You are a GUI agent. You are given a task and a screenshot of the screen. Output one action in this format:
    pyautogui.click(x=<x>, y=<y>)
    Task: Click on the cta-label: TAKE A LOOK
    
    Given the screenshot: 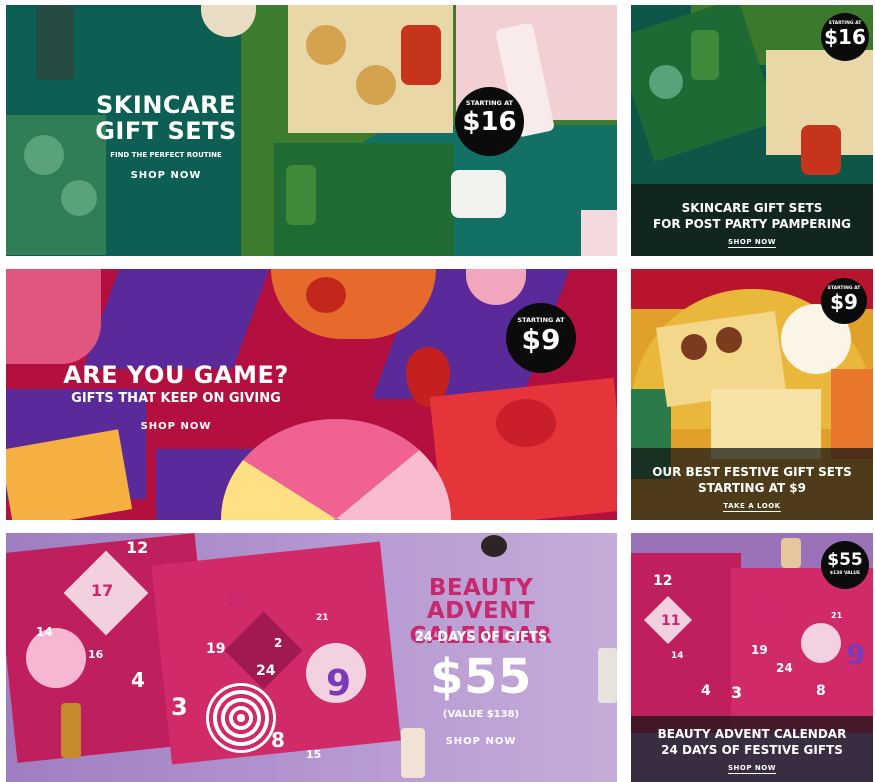 What is the action you would take?
    pyautogui.click(x=752, y=507)
    